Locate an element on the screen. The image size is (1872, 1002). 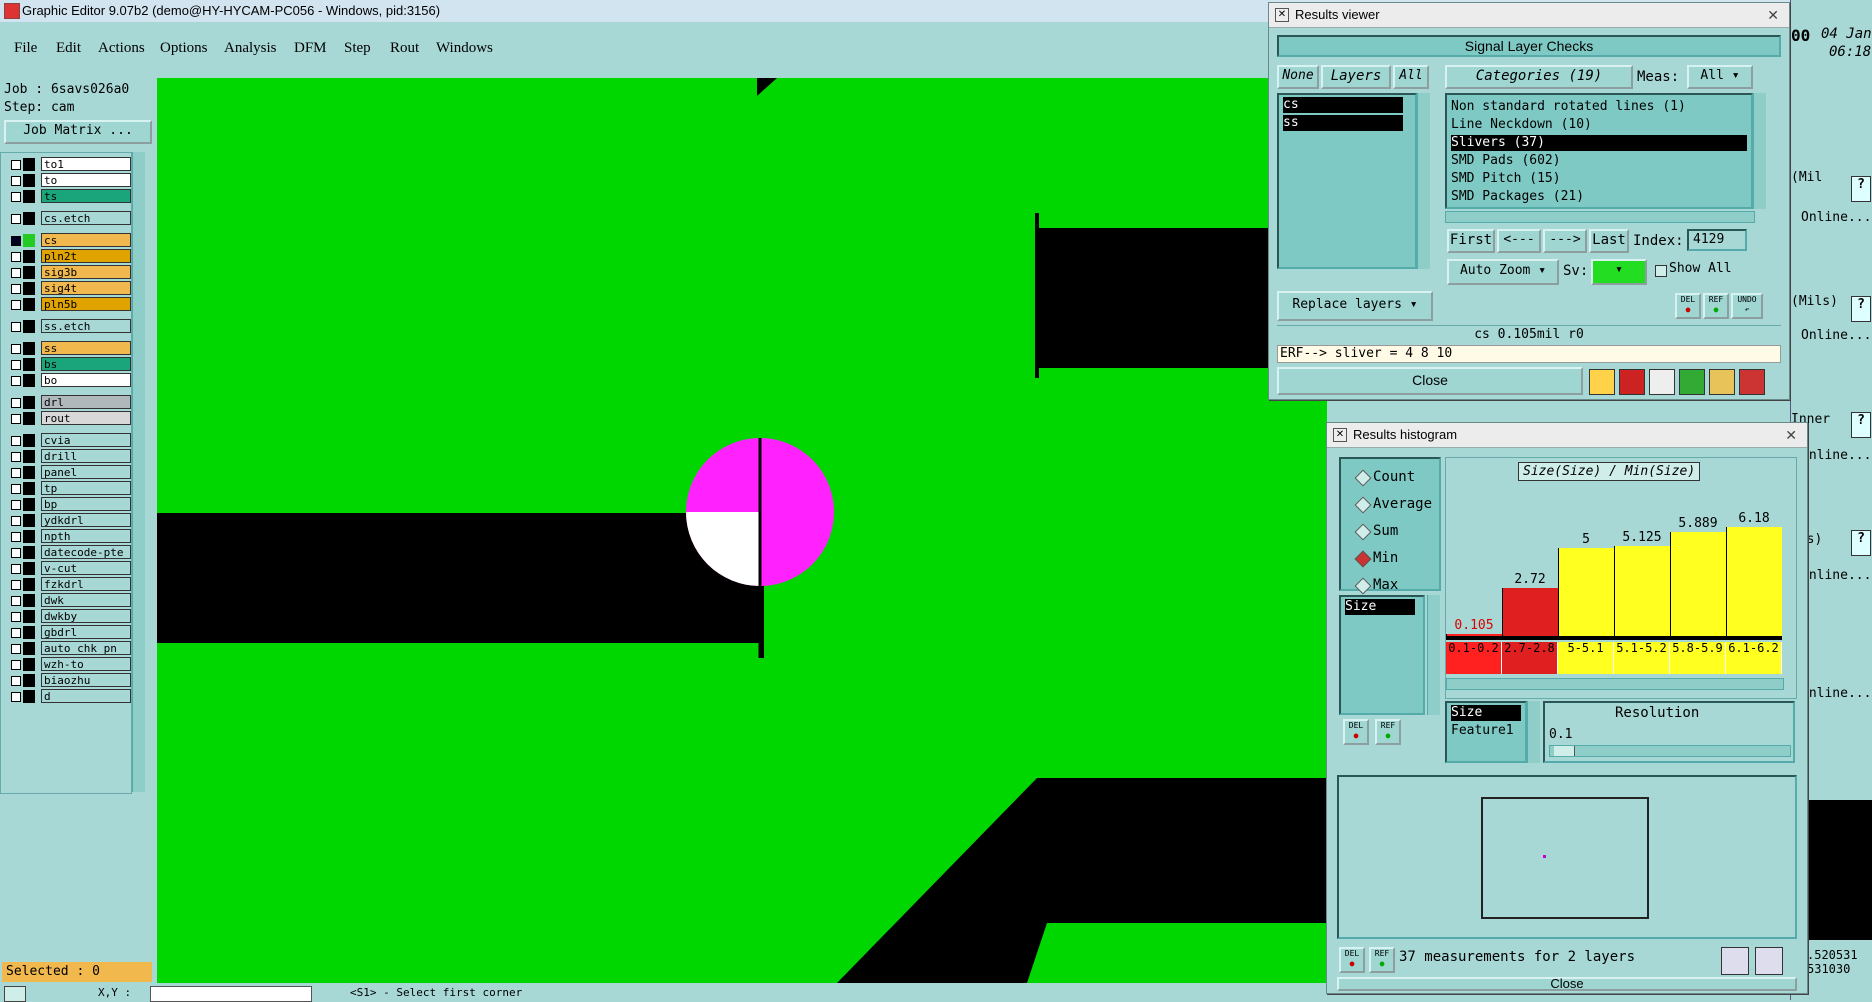
menu-rout: Rout is located at coordinates (404, 48).